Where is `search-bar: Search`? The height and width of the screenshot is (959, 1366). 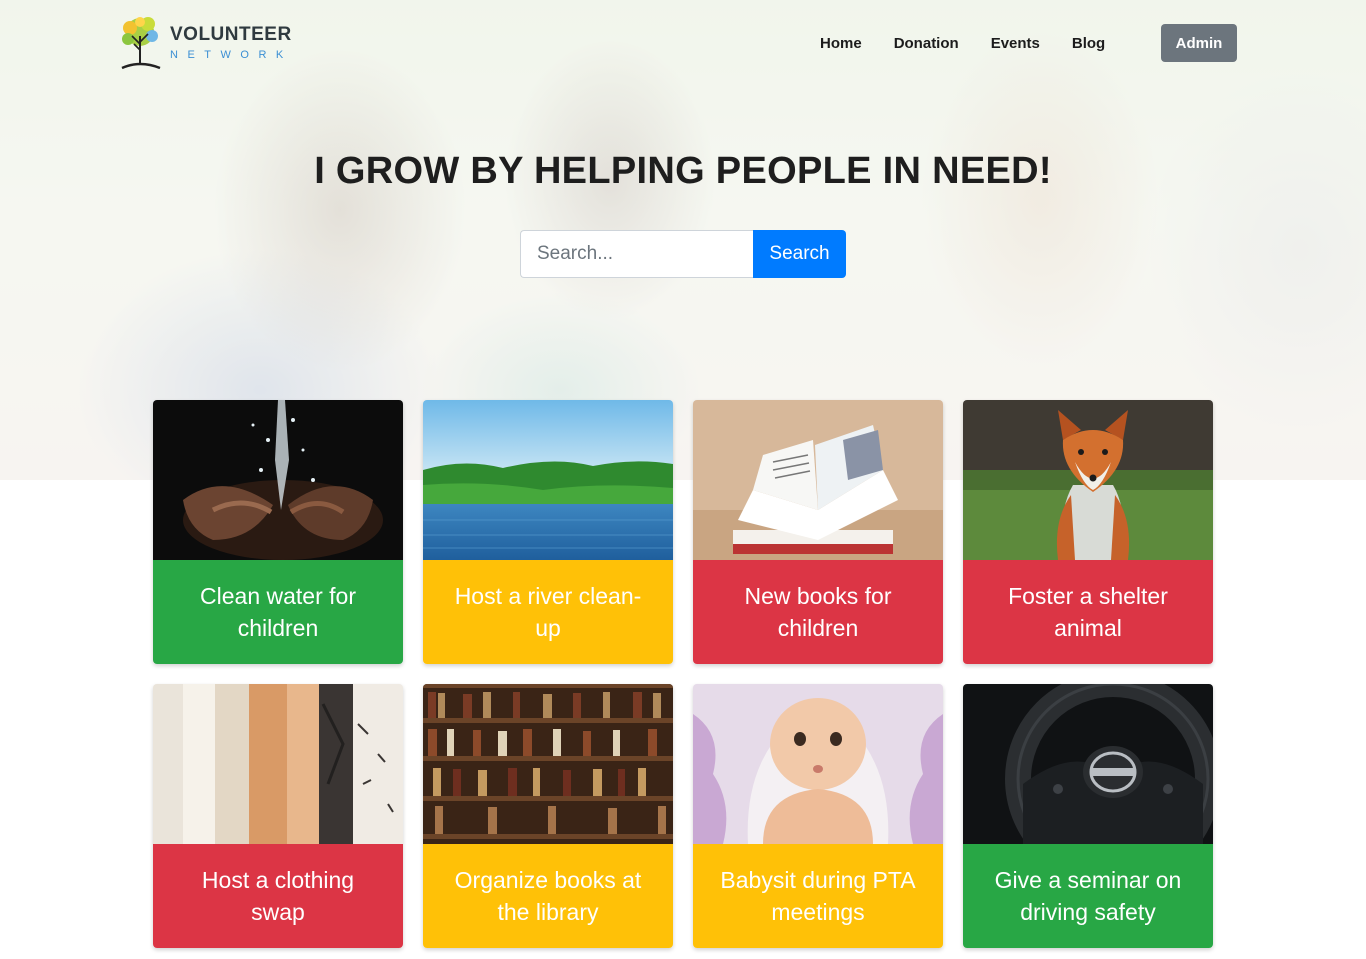 search-bar: Search is located at coordinates (683, 254).